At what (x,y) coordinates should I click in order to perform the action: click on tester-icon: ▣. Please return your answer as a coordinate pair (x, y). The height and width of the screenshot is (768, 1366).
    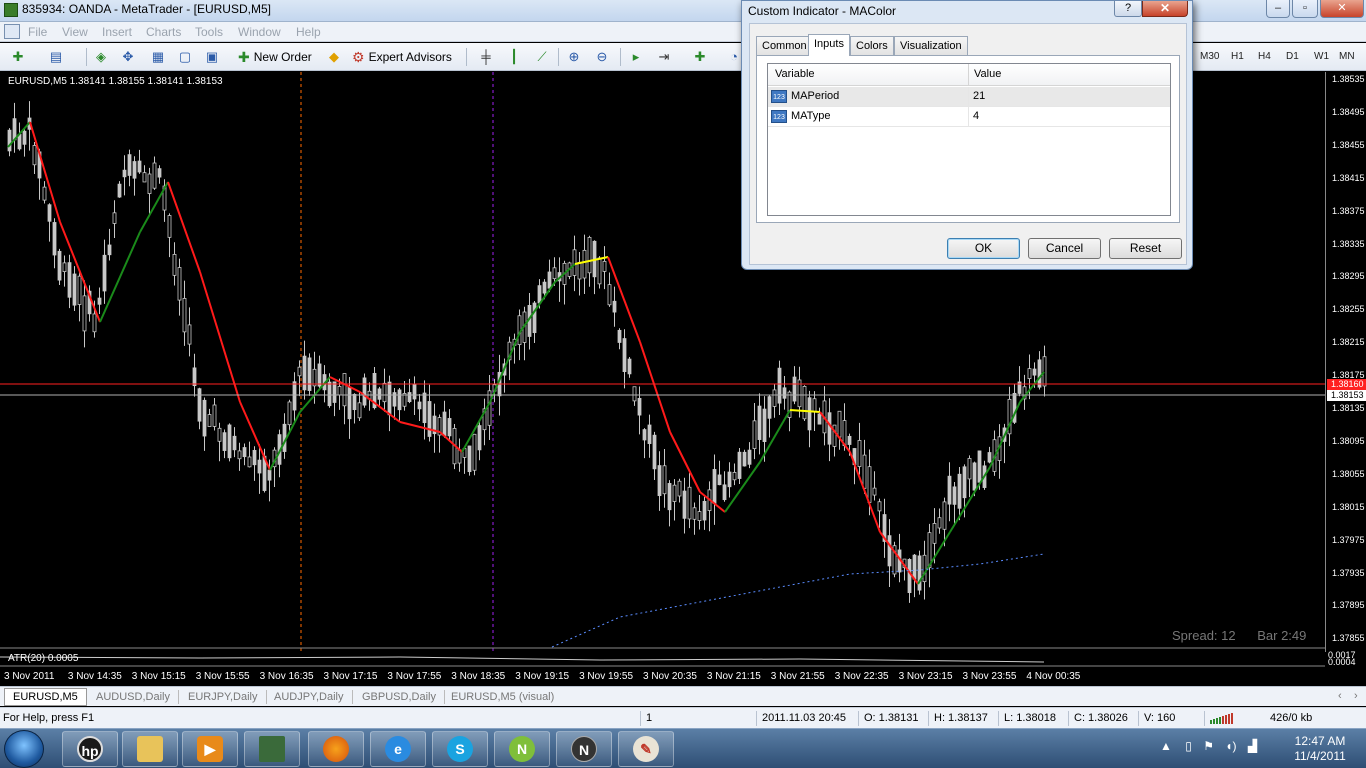
    Looking at the image, I should click on (212, 57).